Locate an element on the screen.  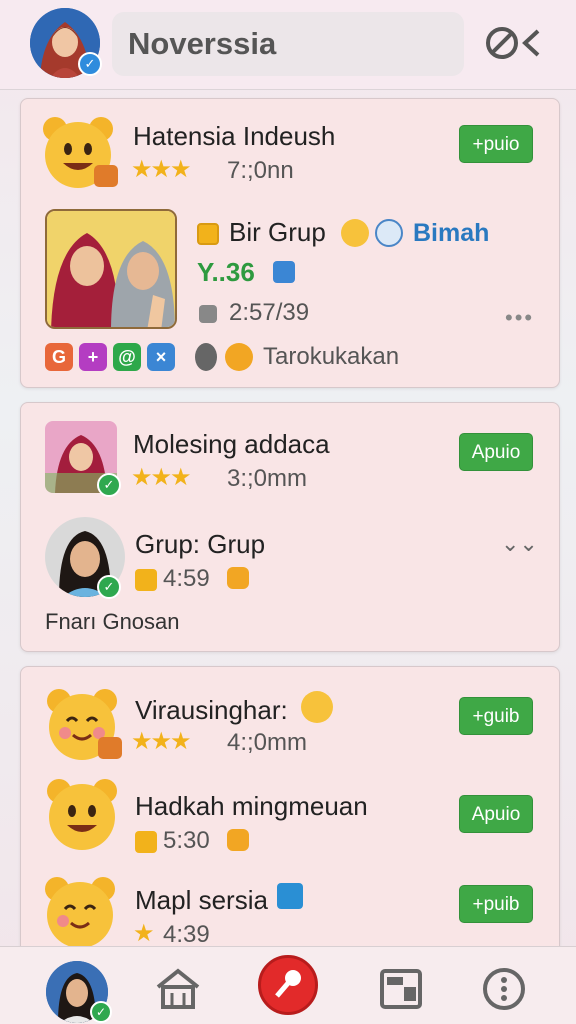
group-title: Bir Grup is located at coordinates (277, 232).